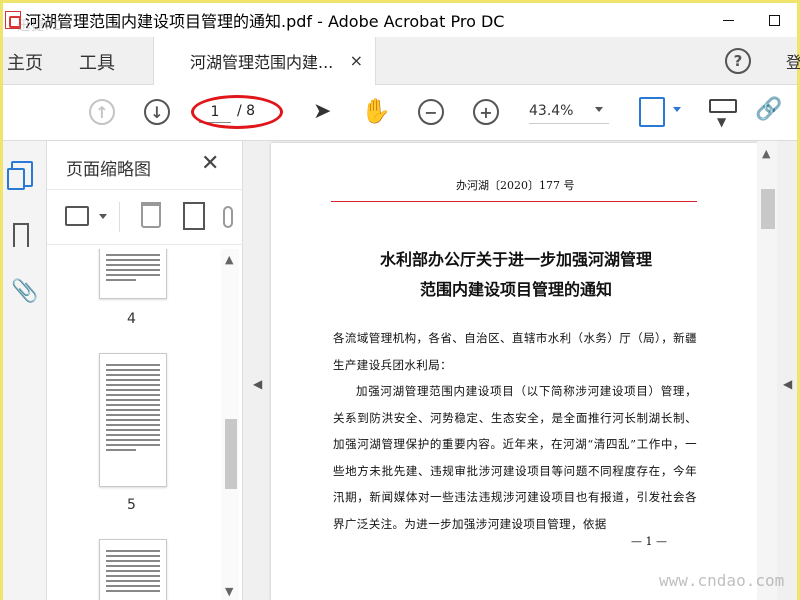  What do you see at coordinates (516, 275) in the screenshot?
I see `document-title: 水利部办公厅关于进一步加强河湖管理 范围内建设项目管理的通知` at bounding box center [516, 275].